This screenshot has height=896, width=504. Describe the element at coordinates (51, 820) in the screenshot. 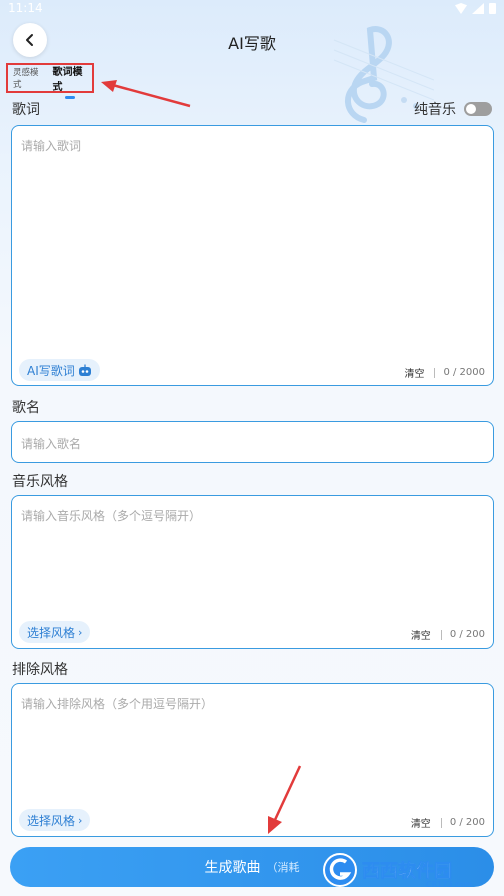

I see `exclude-select-style-label: 选择风格` at that location.